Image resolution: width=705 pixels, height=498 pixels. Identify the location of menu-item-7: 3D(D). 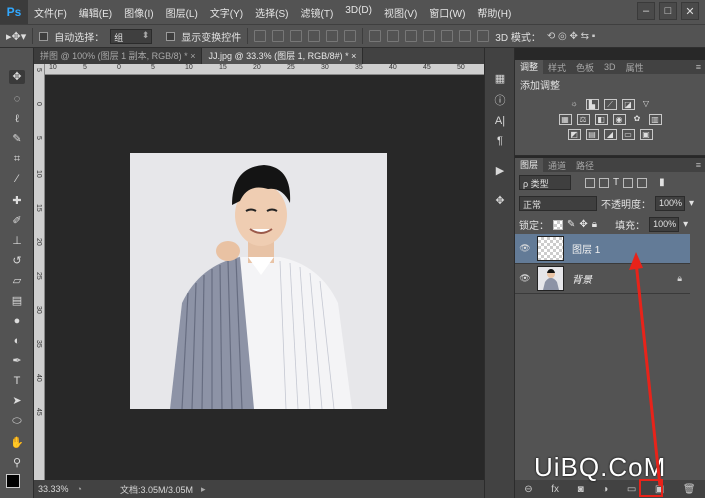
(358, 12).